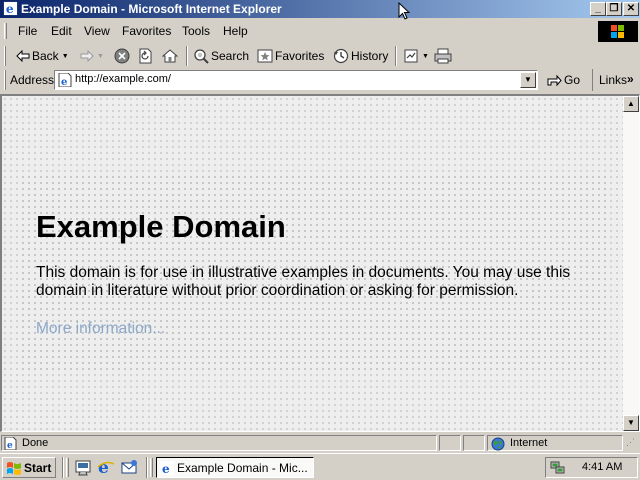 The image size is (640, 480). I want to click on page-ie-icon: e, so click(65, 80).